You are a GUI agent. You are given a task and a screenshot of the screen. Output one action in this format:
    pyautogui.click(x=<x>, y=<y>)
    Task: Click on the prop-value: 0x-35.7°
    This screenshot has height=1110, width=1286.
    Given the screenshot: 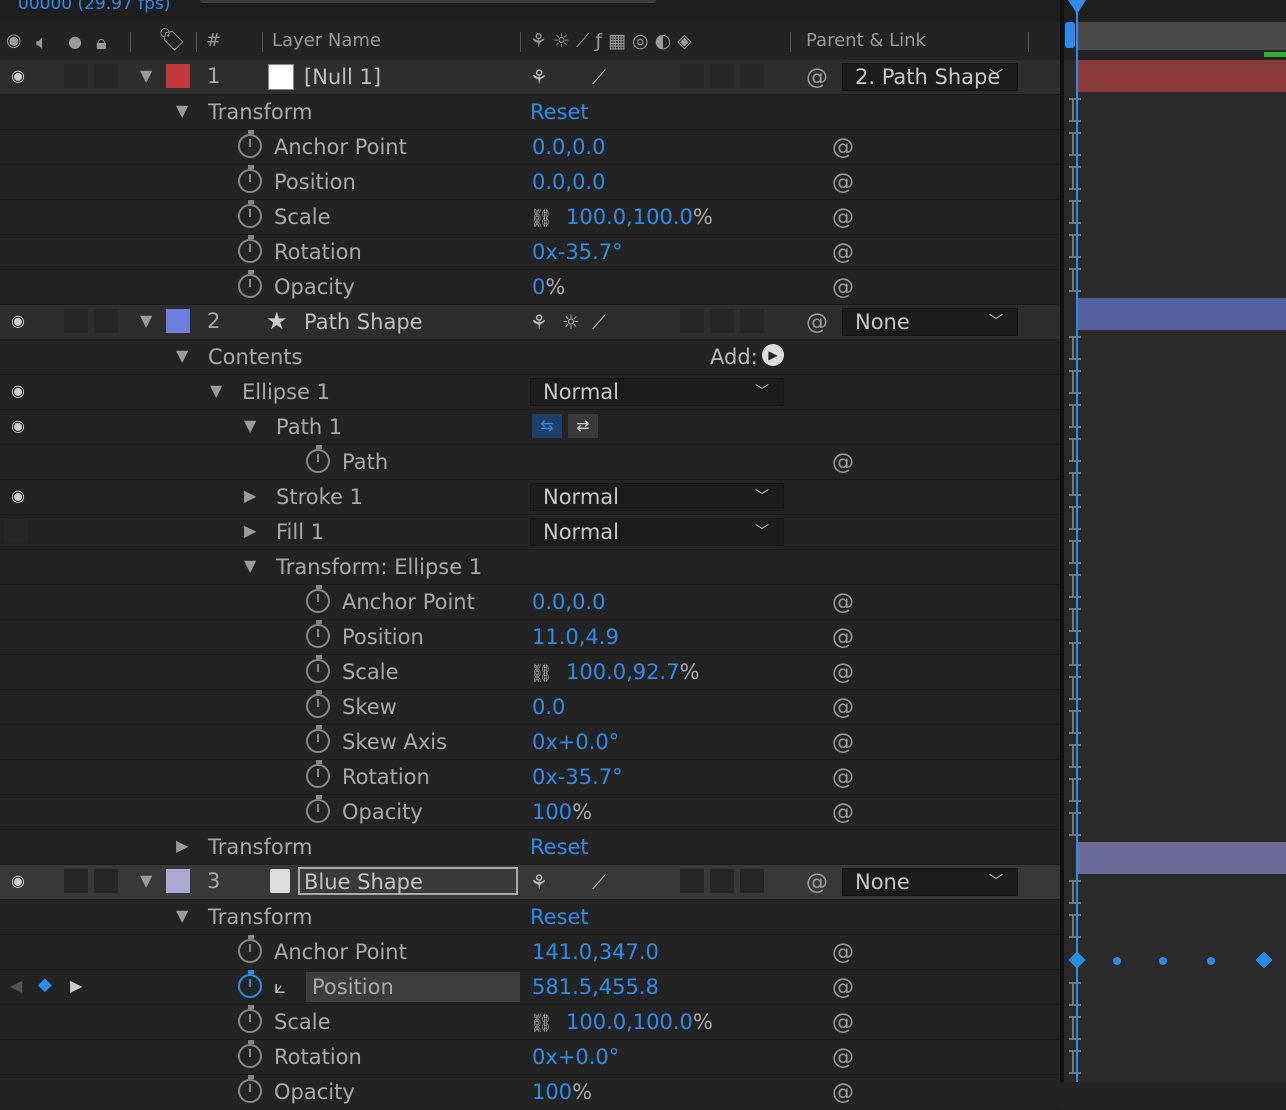 What is the action you would take?
    pyautogui.click(x=577, y=252)
    